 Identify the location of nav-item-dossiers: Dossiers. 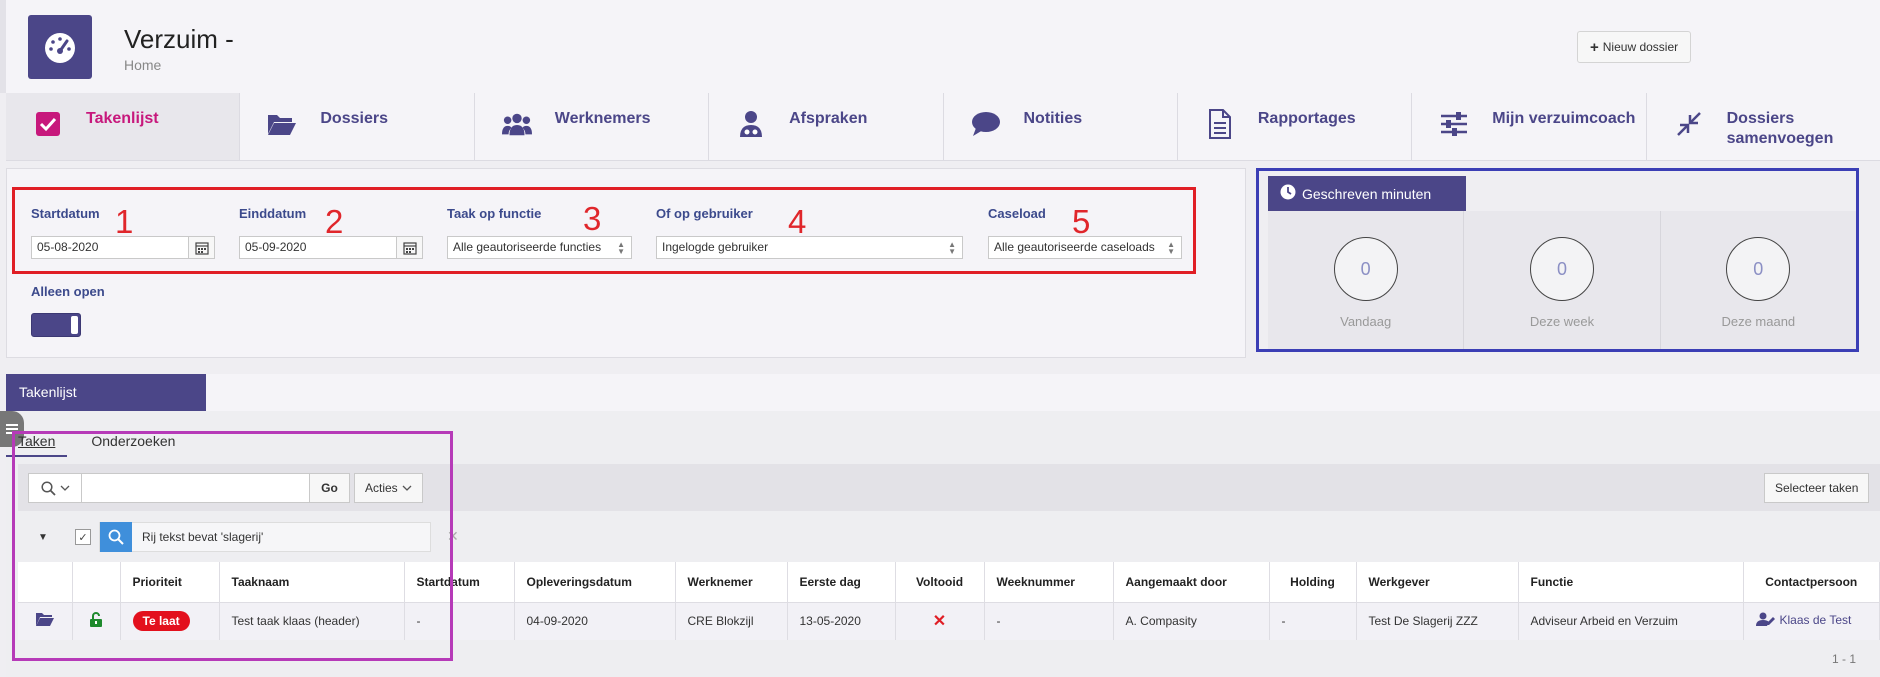
(357, 126).